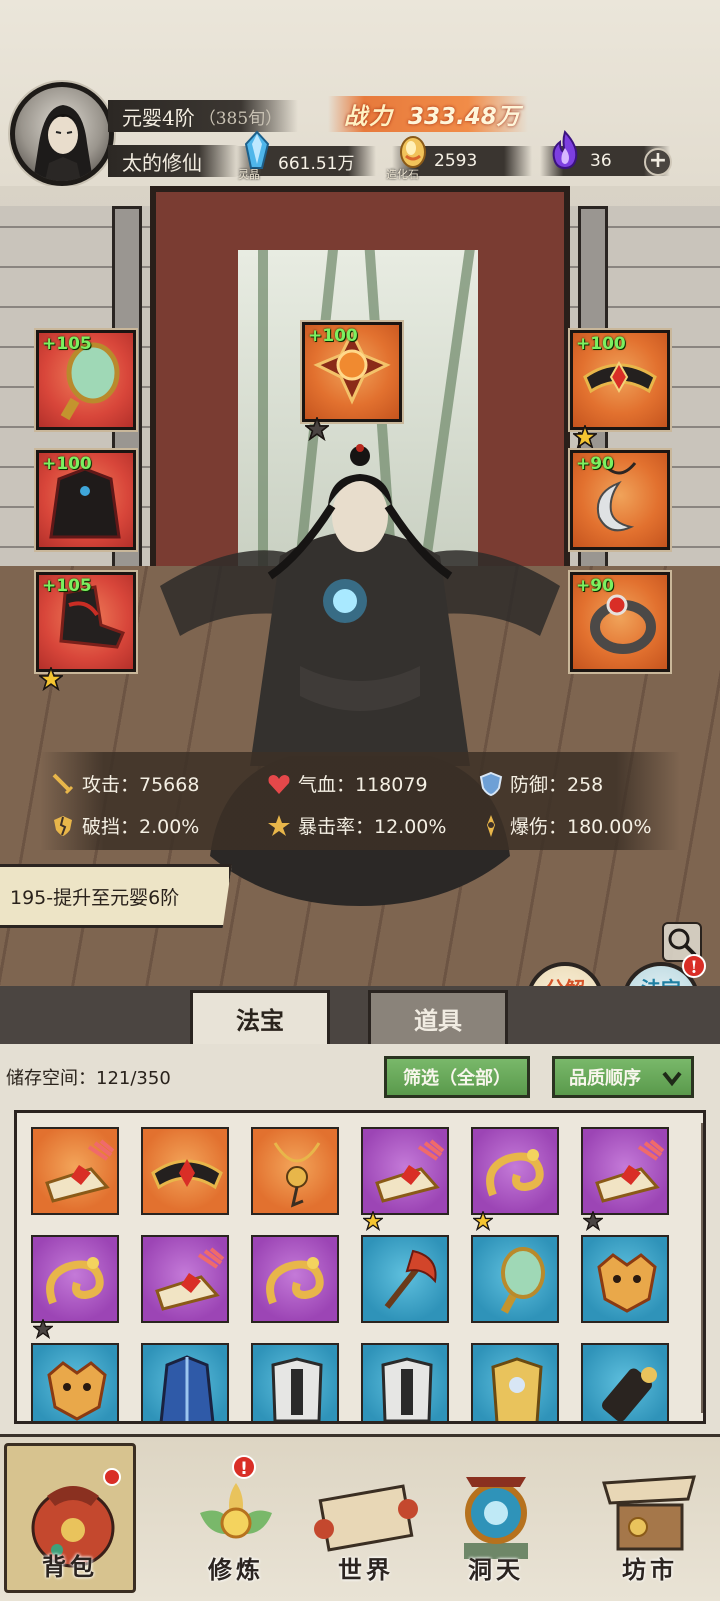 This screenshot has height=1601, width=720. Describe the element at coordinates (491, 825) in the screenshot. I see `crit-damage-icon` at that location.